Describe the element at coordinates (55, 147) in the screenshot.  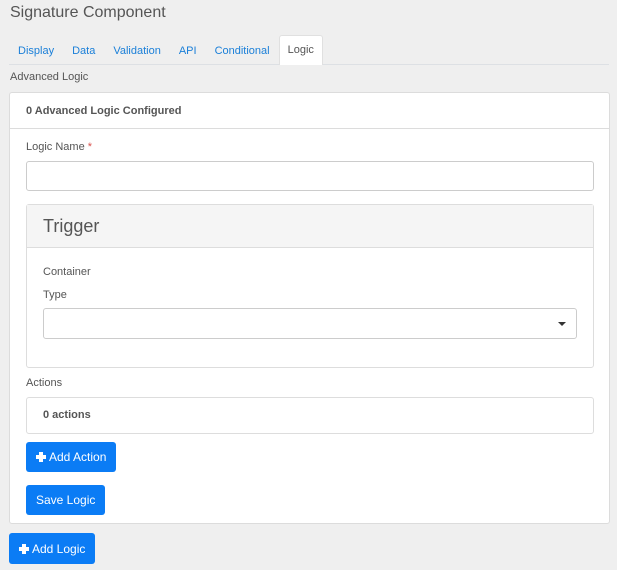
I see `logic-name-label-text: Logic Name` at that location.